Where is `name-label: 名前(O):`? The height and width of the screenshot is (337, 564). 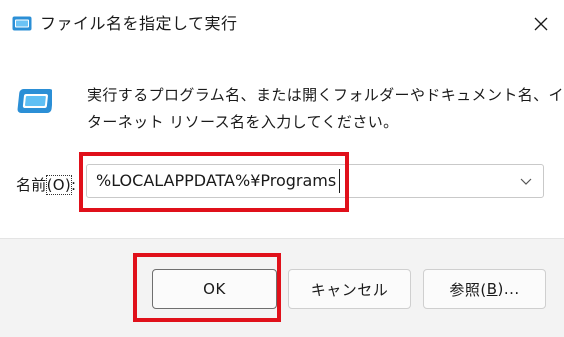 name-label: 名前(O): is located at coordinates (46, 185).